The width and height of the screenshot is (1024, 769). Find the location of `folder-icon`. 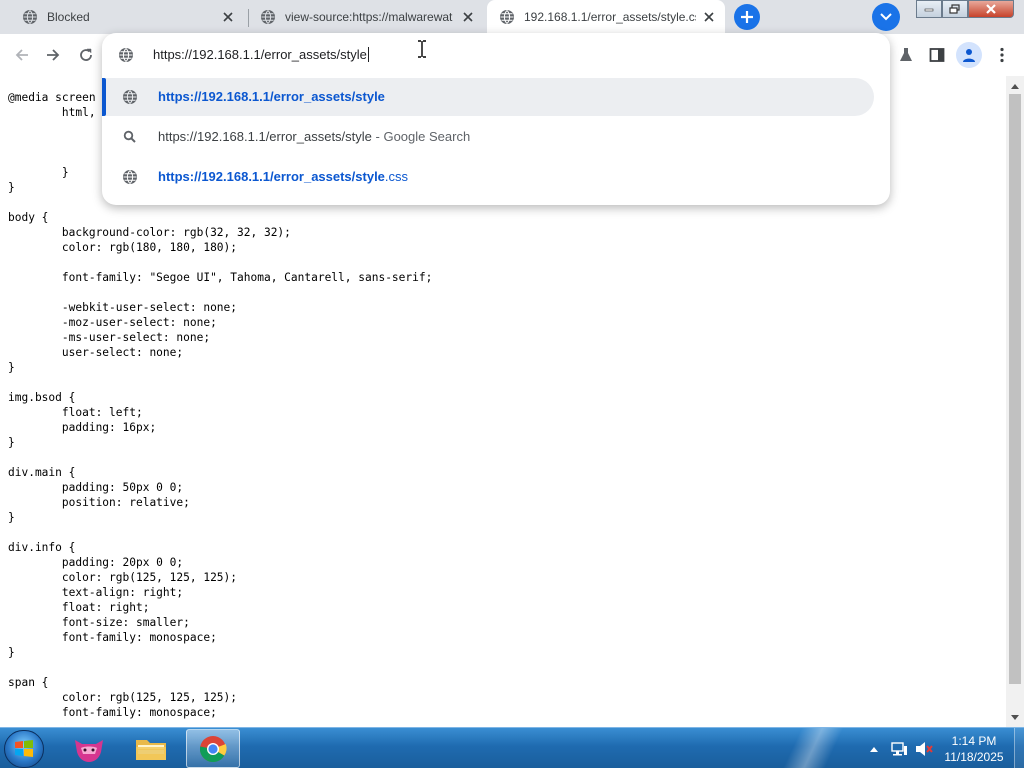

folder-icon is located at coordinates (151, 749).